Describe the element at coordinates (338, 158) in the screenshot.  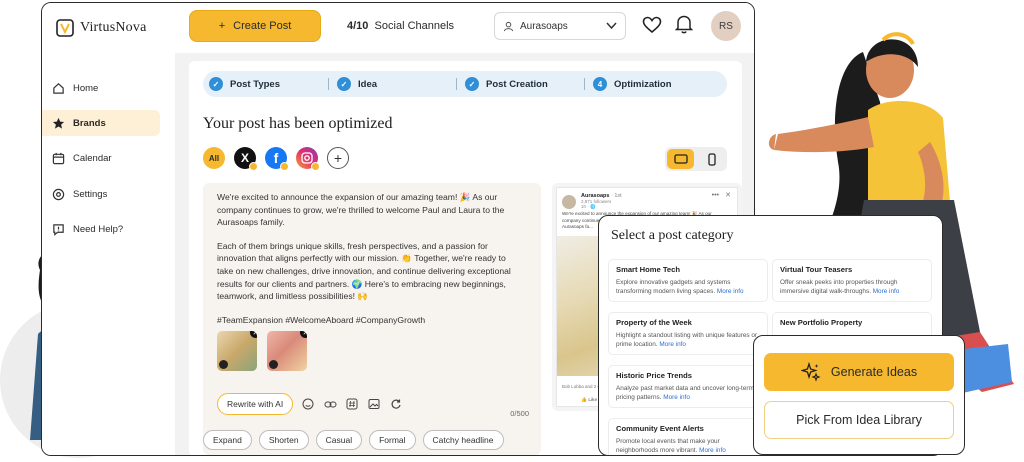
I see `add-channel-button: +` at that location.